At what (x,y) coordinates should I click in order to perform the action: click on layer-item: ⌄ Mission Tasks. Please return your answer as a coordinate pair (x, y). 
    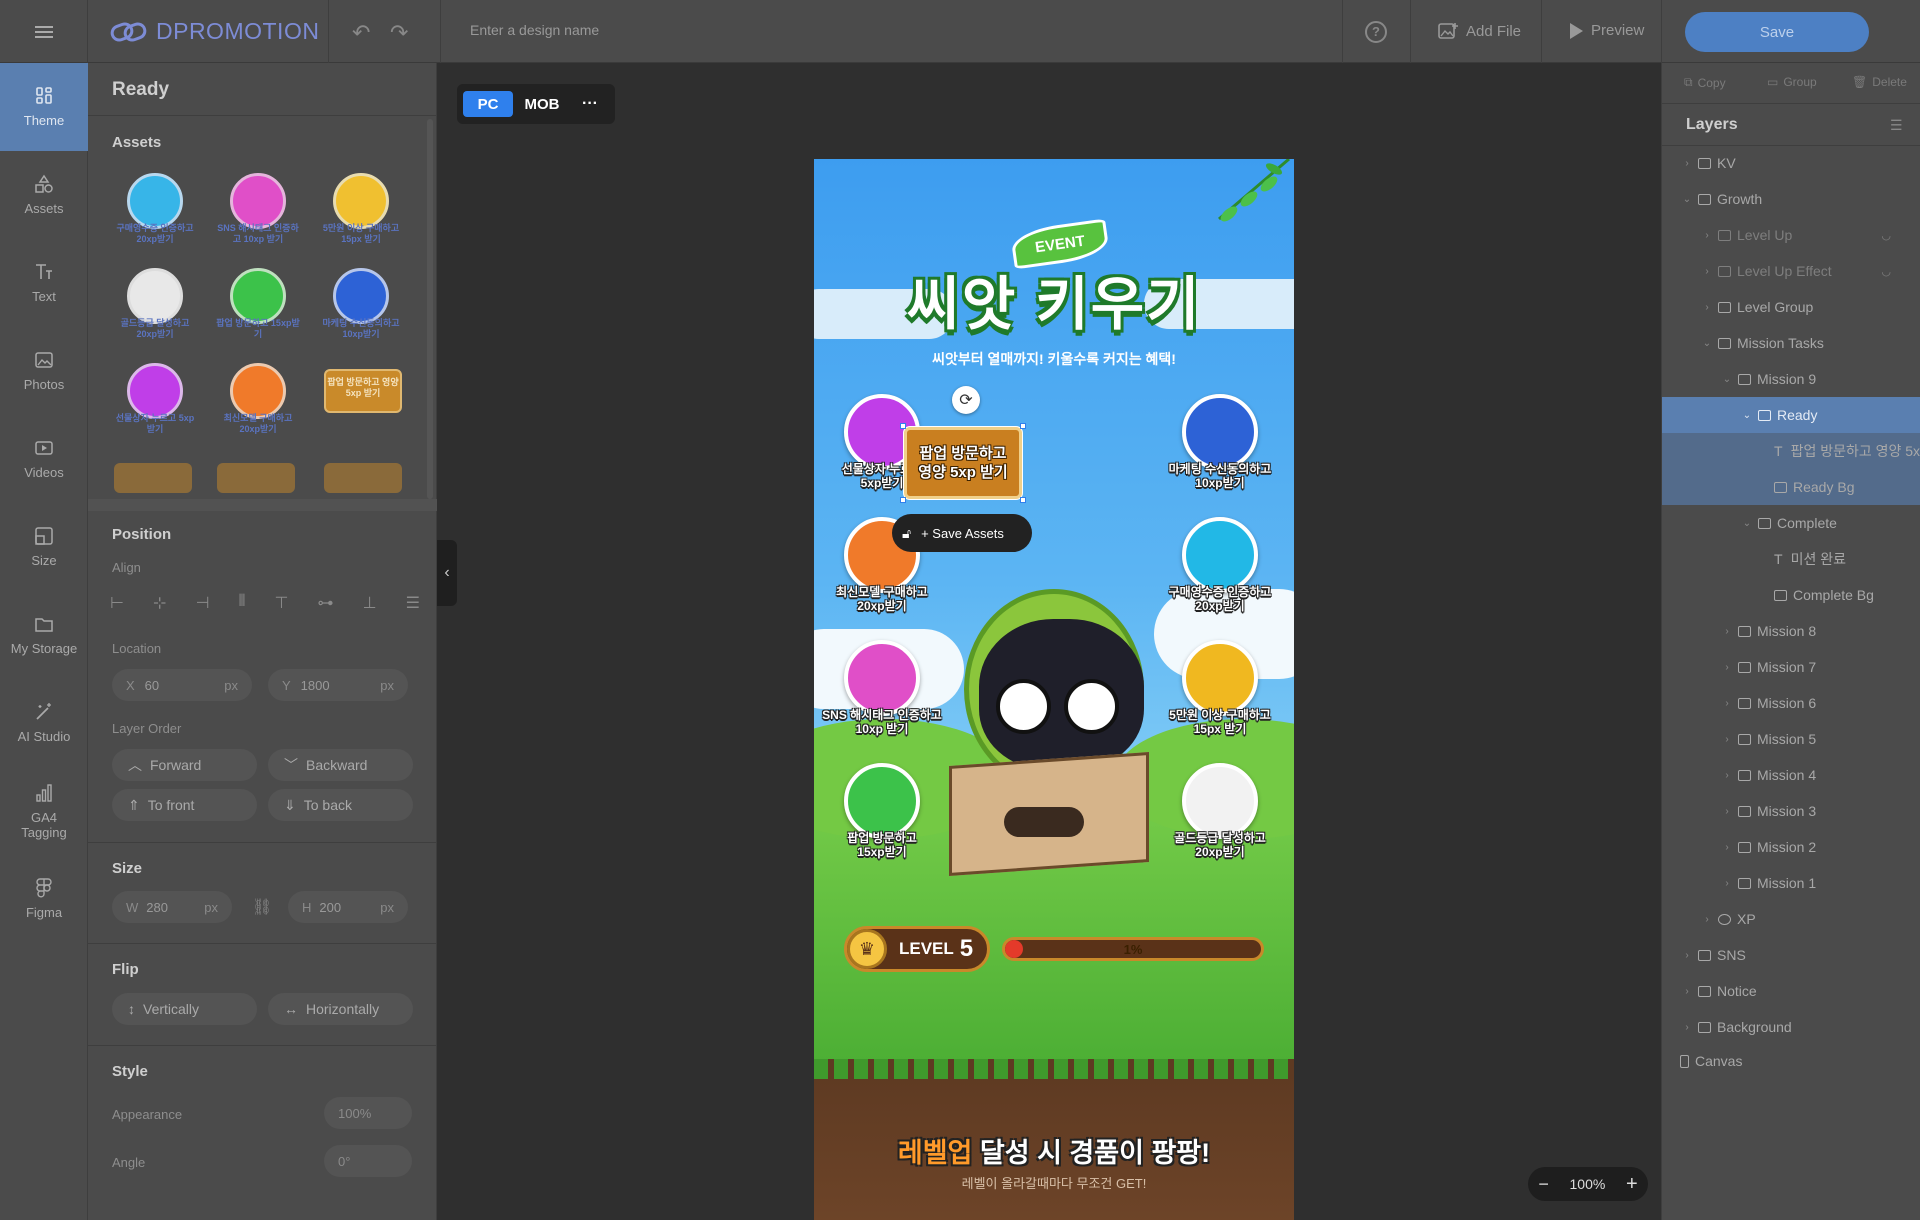
    Looking at the image, I should click on (1791, 343).